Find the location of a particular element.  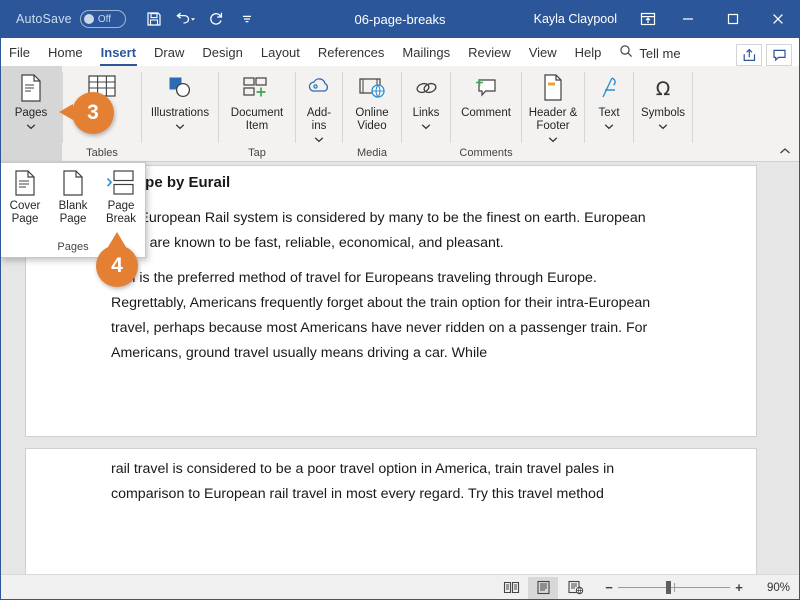

cover-page-icon is located at coordinates (25, 183).